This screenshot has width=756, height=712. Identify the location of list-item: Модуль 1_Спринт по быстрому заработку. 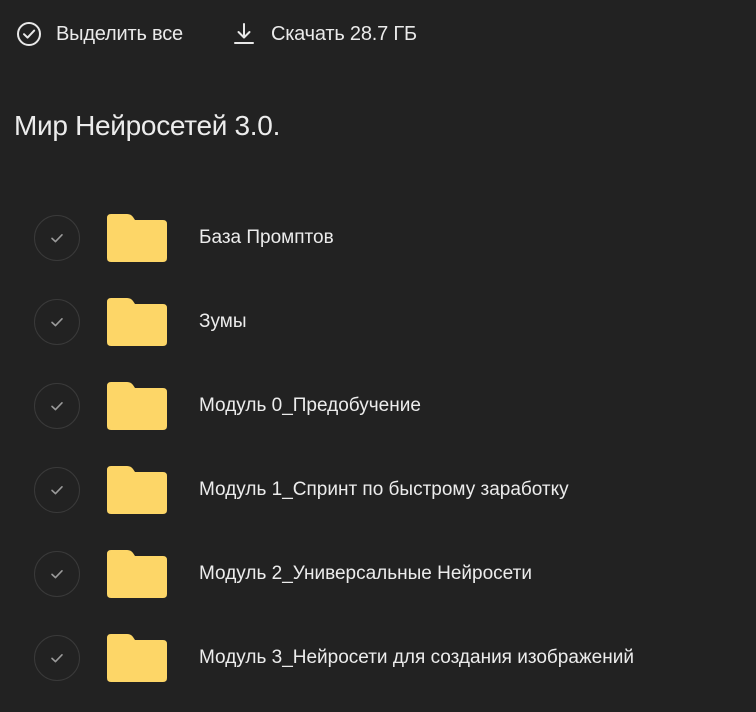
(384, 490).